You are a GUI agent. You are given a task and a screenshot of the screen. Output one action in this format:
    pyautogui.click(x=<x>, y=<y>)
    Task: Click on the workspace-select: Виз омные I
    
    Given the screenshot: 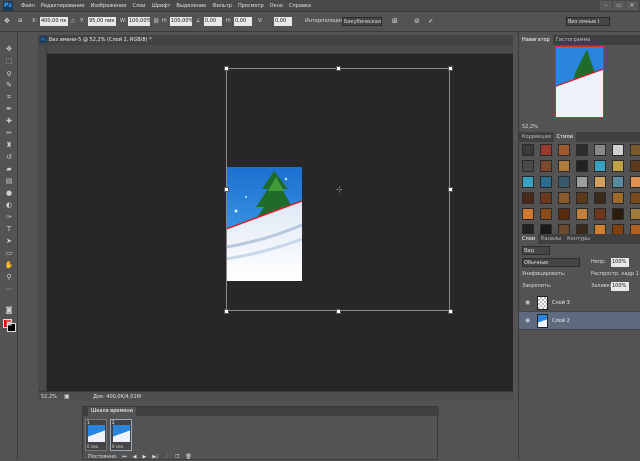 What is the action you would take?
    pyautogui.click(x=588, y=21)
    